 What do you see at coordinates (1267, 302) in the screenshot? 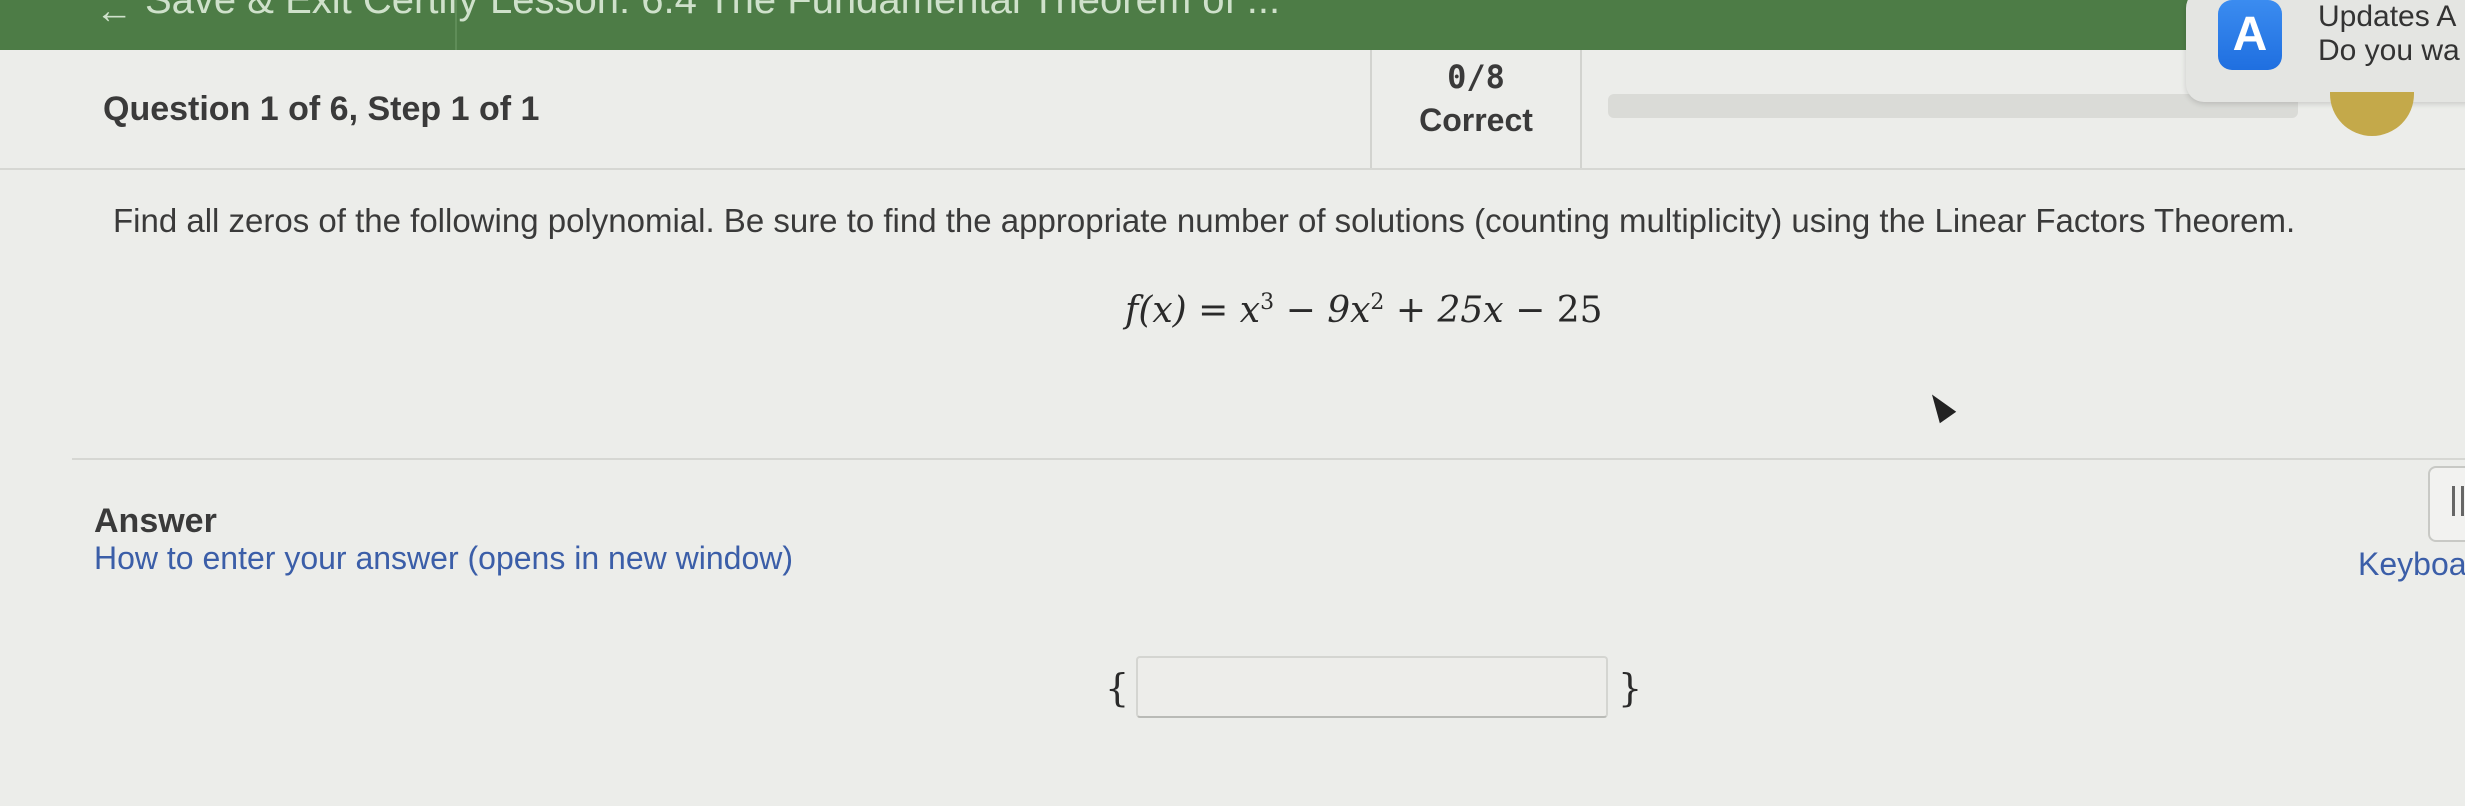
I see `formula-exponent: 3` at bounding box center [1267, 302].